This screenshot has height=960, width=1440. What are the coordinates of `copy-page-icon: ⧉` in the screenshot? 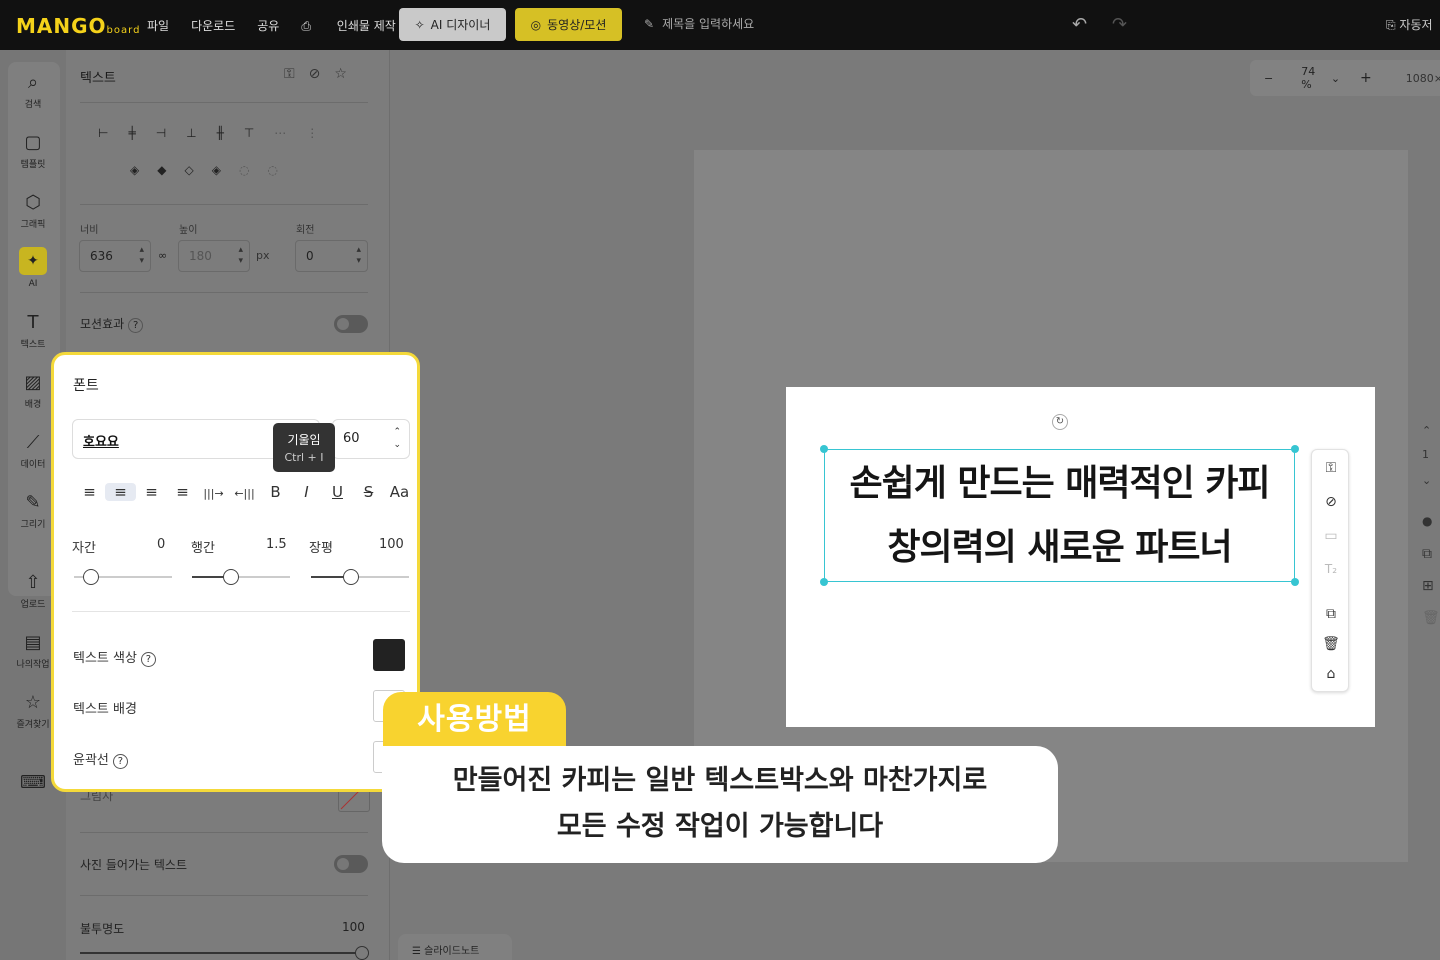 It's located at (1427, 554).